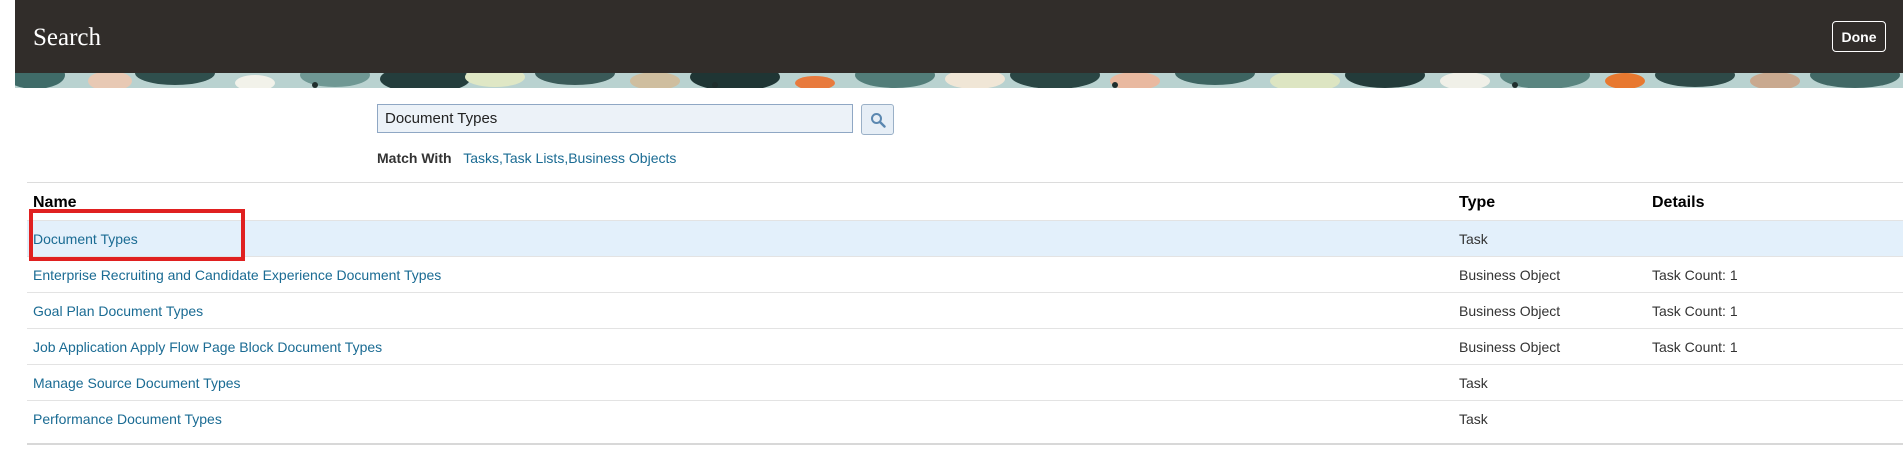 The image size is (1903, 469). I want to click on column-header-details: Details, so click(1678, 202).